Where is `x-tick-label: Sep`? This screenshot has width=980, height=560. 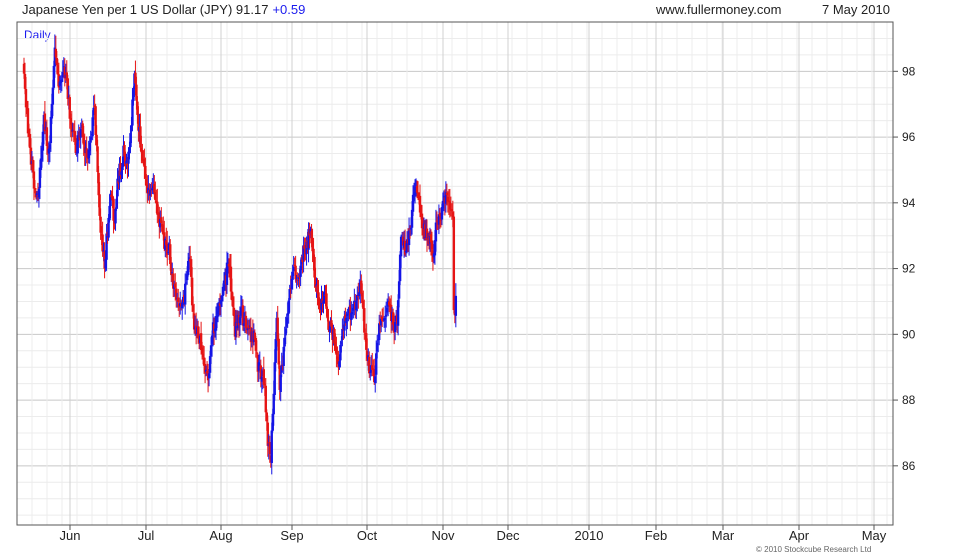
x-tick-label: Sep is located at coordinates (291, 535).